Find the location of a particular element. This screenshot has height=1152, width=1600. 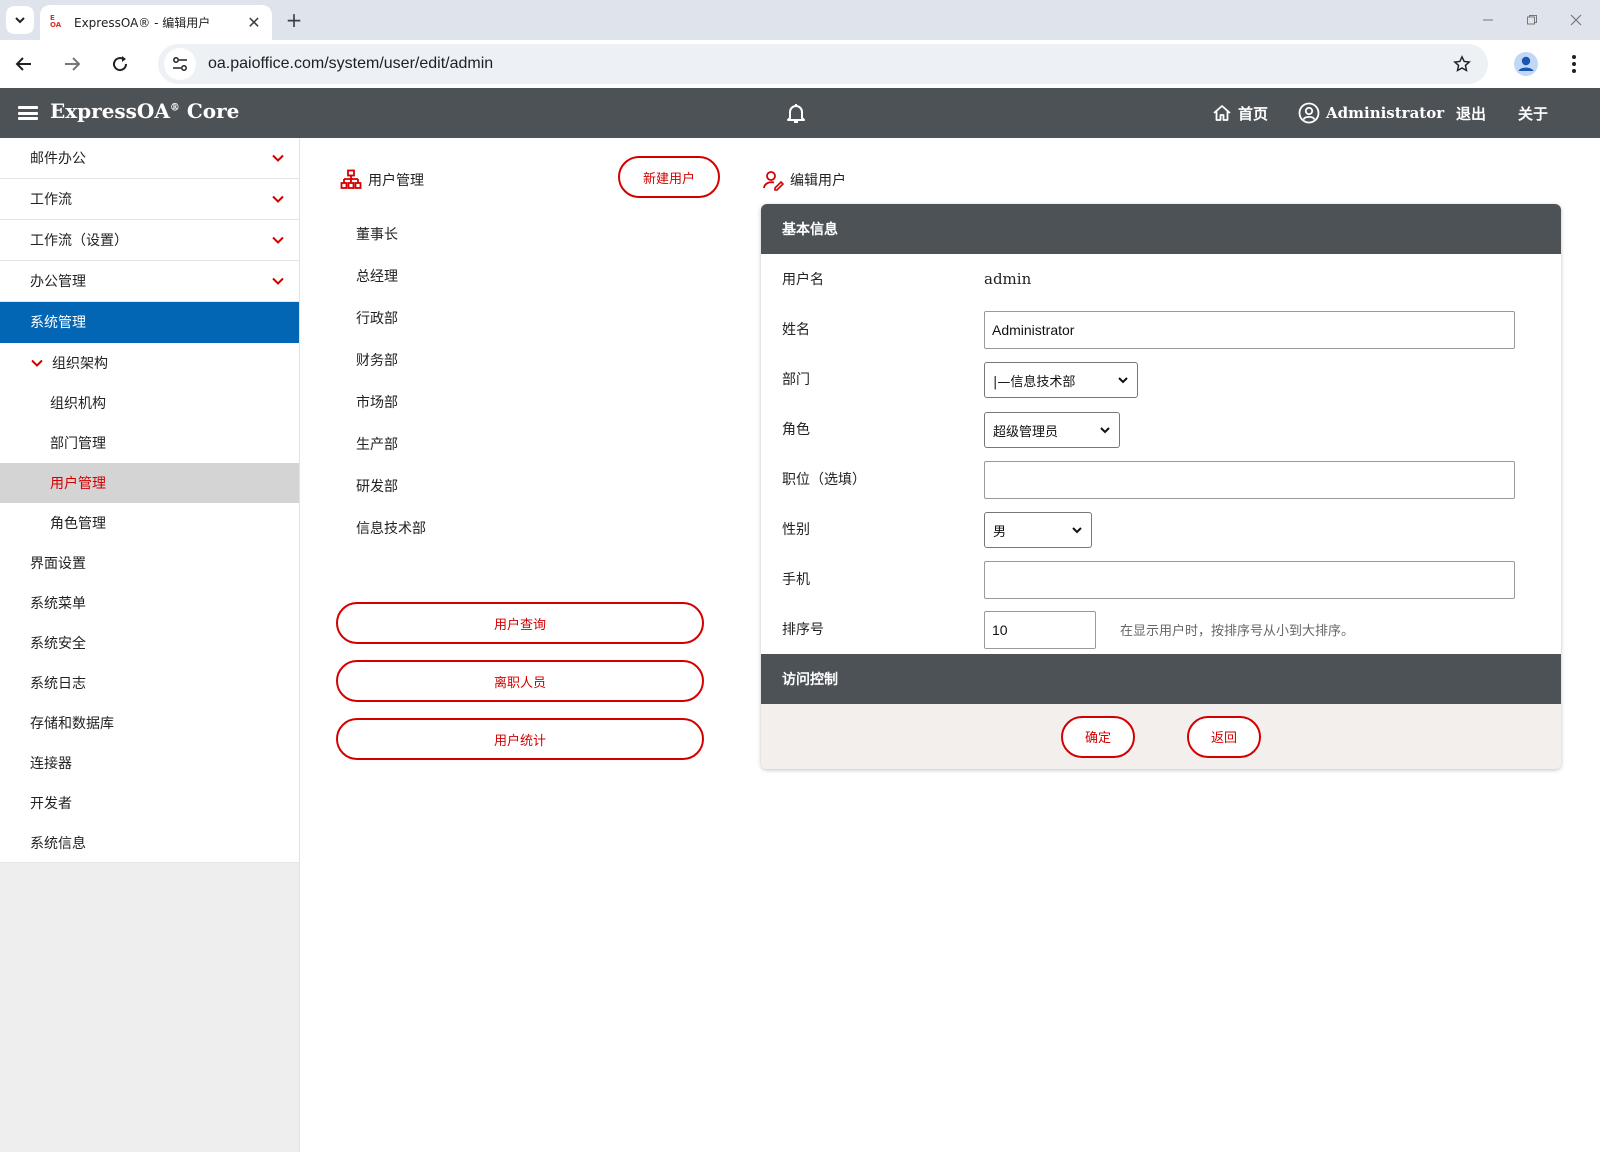

position-row: 职位（选填） is located at coordinates (1161, 479).